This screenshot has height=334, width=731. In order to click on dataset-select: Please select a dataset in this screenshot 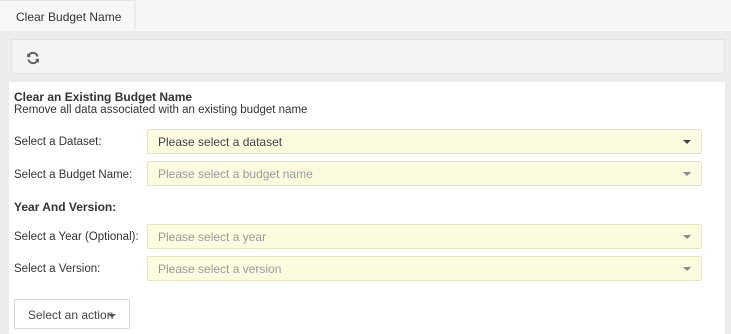, I will do `click(424, 141)`.